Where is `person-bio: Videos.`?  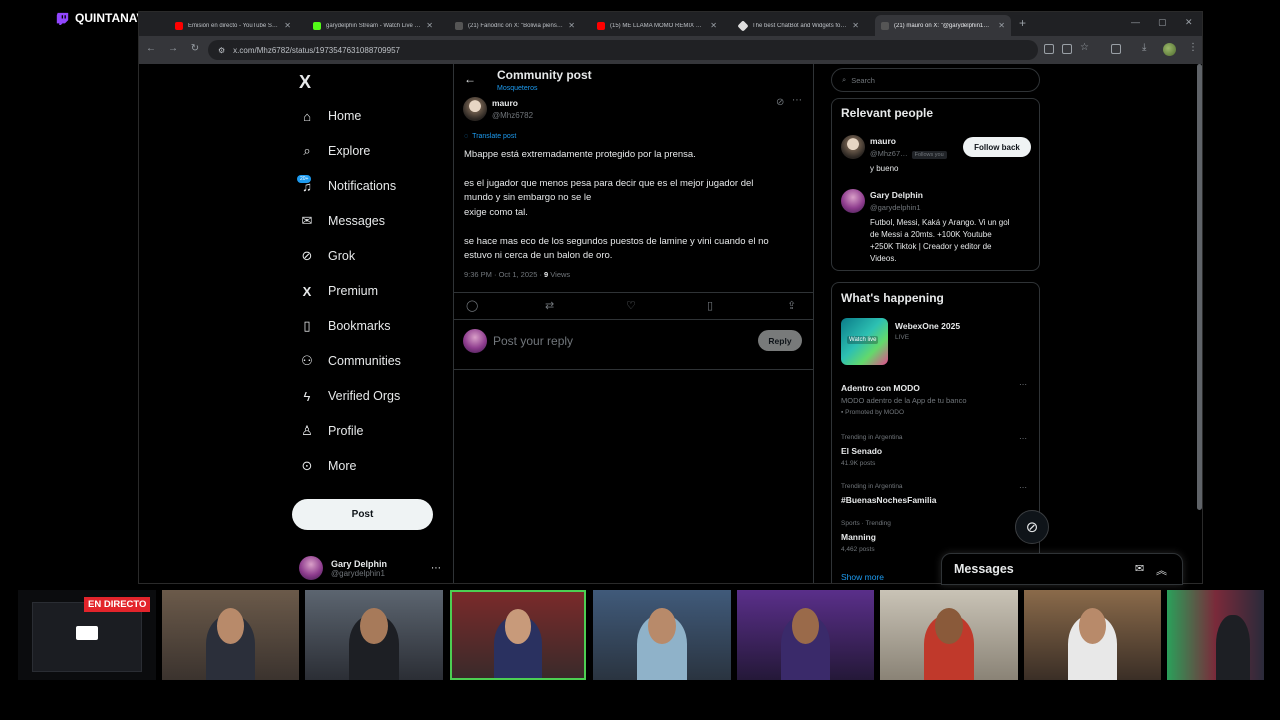 person-bio: Videos. is located at coordinates (883, 258).